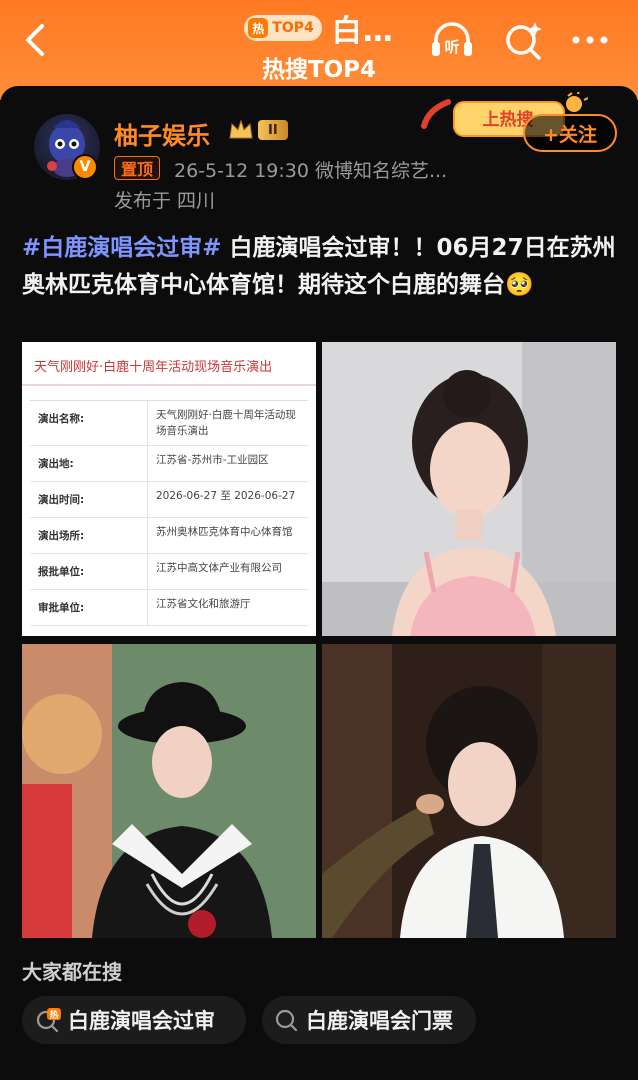  Describe the element at coordinates (258, 28) in the screenshot. I see `hot-fire-icon: 热` at that location.